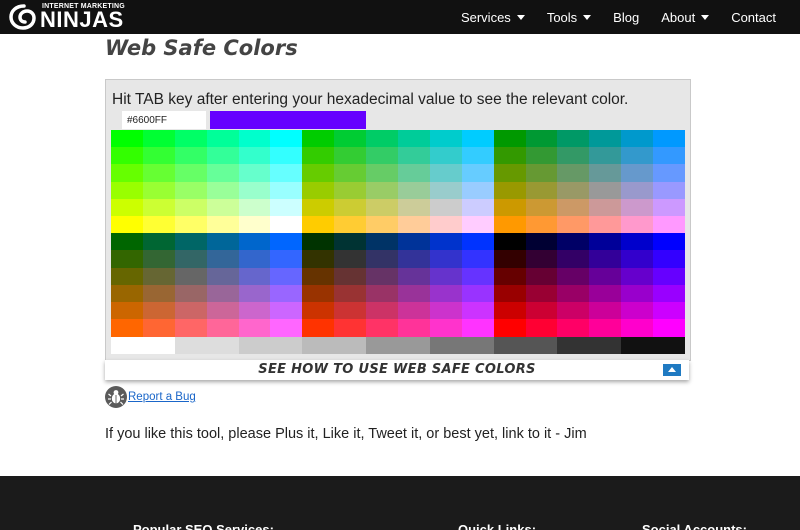 This screenshot has height=530, width=800. I want to click on report-bug-link: Report a Bug, so click(150, 397).